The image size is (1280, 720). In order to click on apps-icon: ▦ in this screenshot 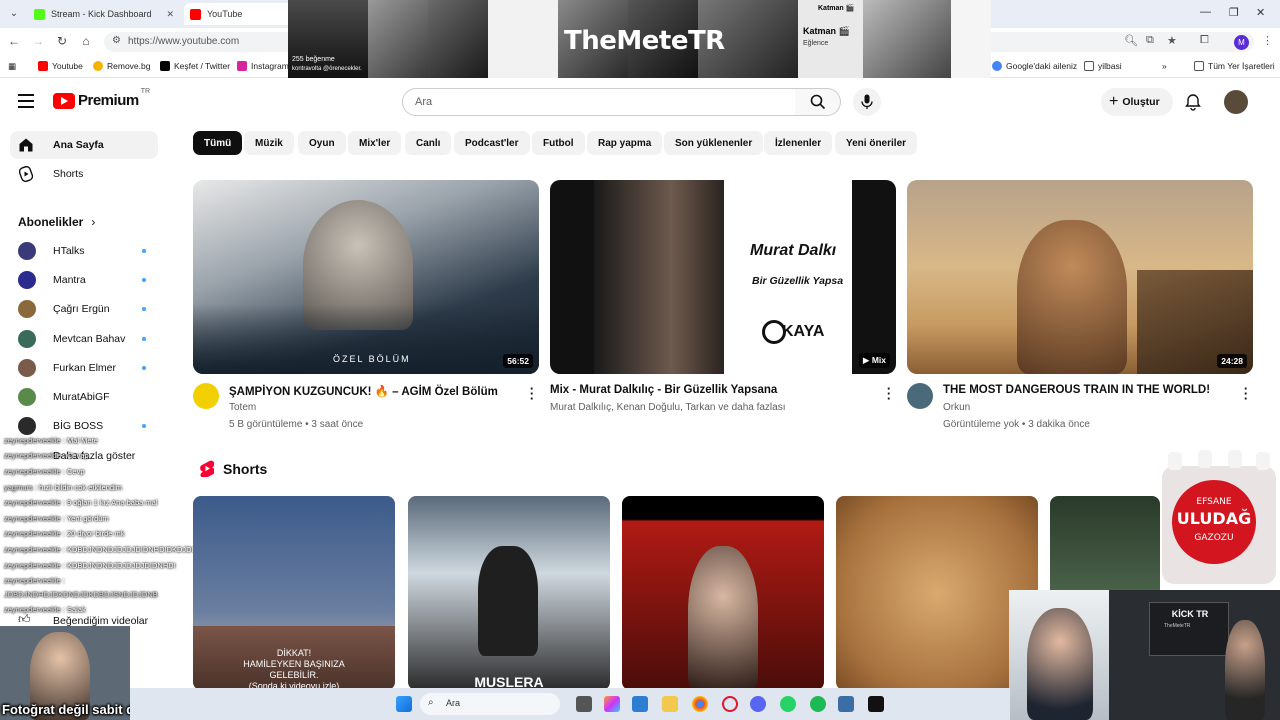, I will do `click(12, 66)`.